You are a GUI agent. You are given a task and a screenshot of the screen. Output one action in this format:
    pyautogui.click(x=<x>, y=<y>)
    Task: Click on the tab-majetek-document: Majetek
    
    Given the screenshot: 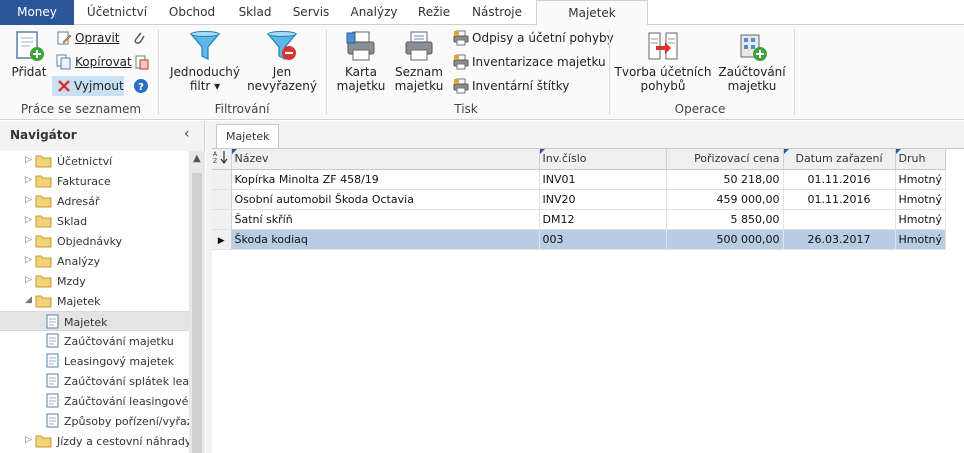 What is the action you would take?
    pyautogui.click(x=247, y=136)
    